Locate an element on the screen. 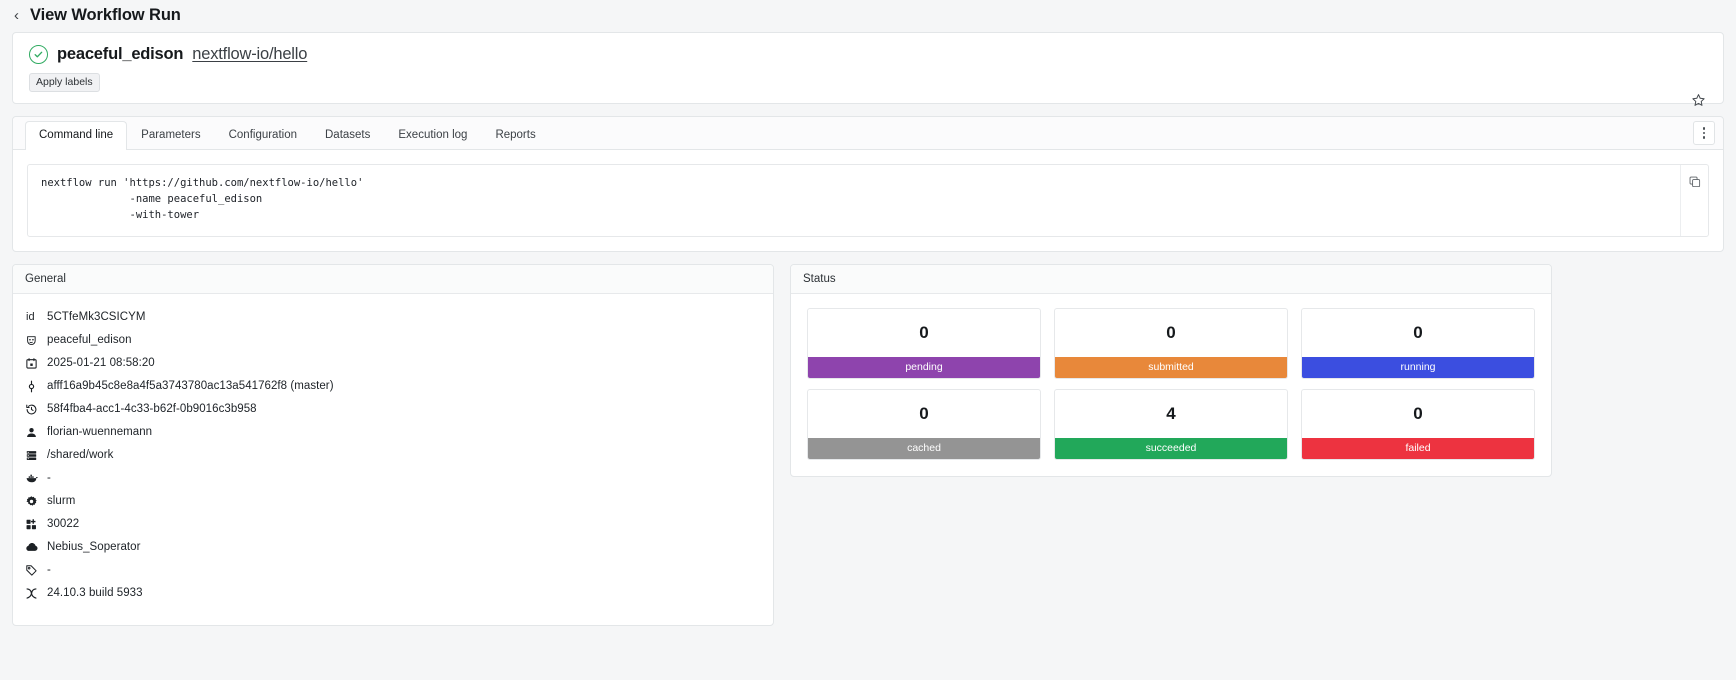  general-row-workdir: /shared/work is located at coordinates (393, 455).